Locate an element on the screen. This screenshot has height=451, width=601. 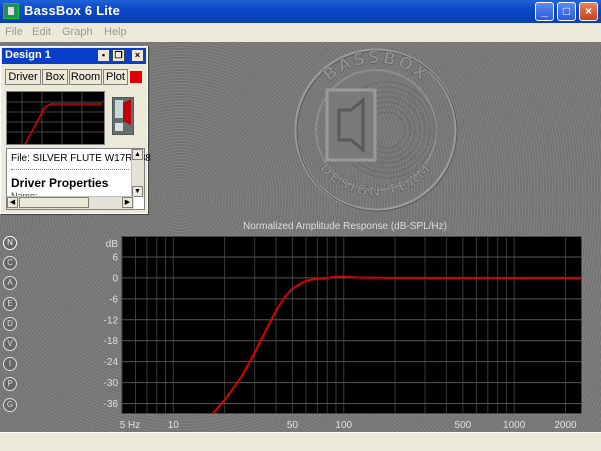
y-tick-label: -18 is located at coordinates (111, 341).